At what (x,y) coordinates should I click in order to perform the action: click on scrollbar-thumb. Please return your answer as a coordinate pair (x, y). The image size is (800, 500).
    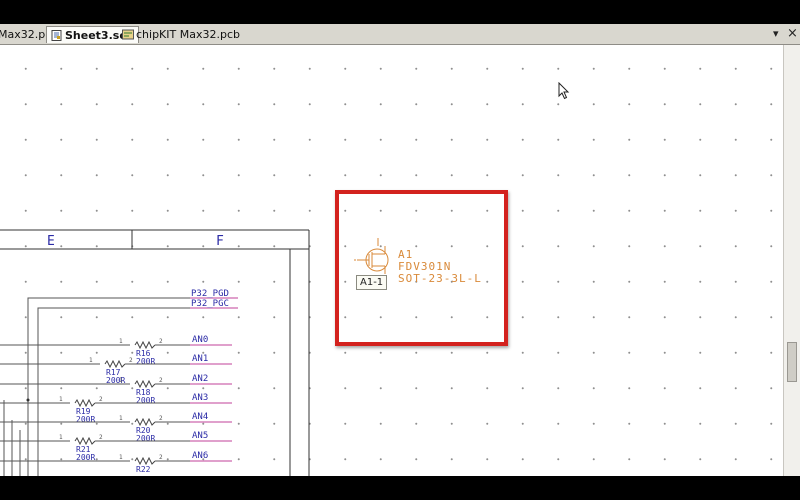
    Looking at the image, I should click on (792, 362).